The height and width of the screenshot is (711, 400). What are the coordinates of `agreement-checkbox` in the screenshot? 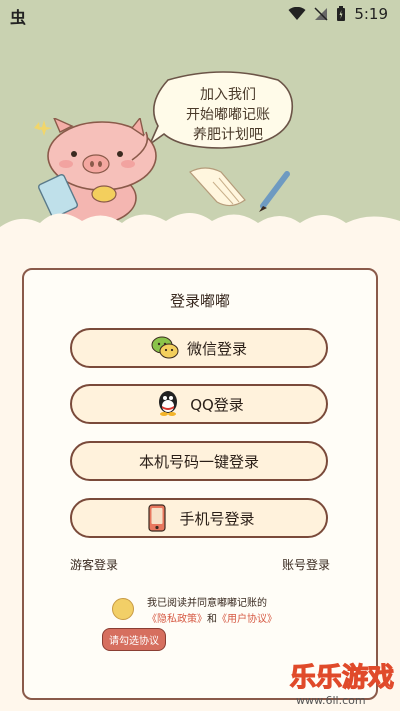 It's located at (123, 609).